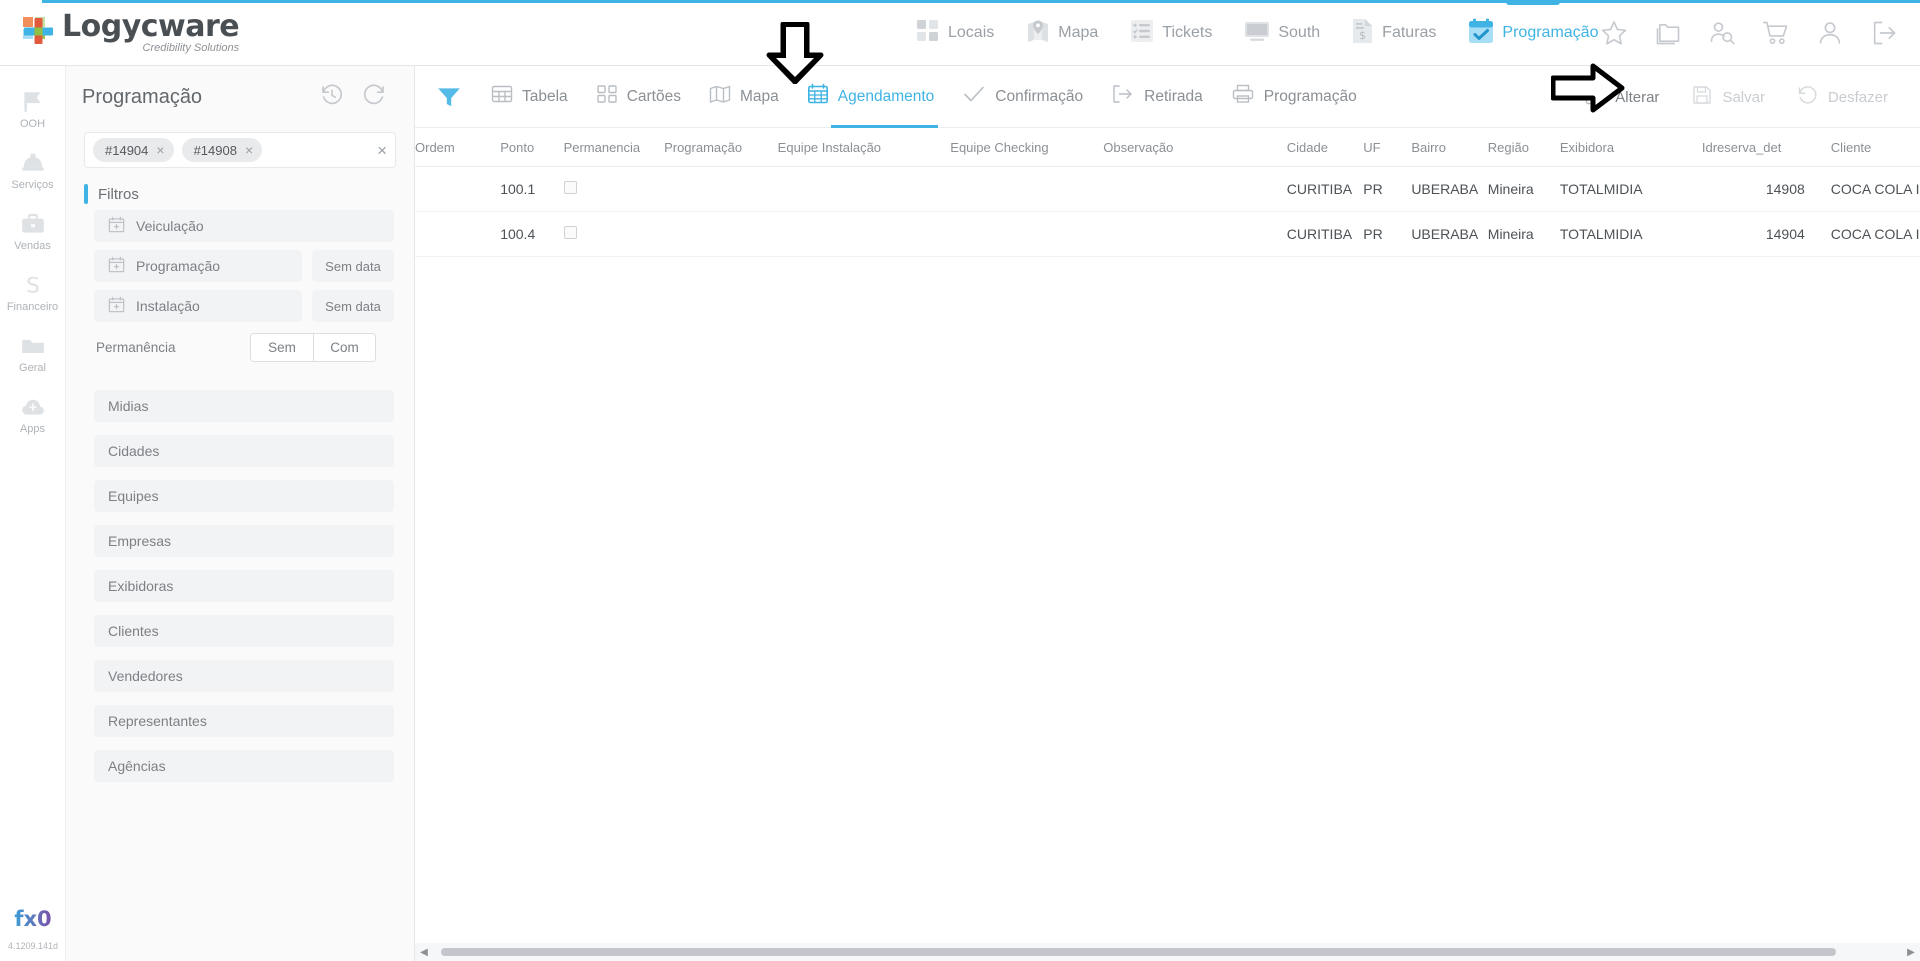  Describe the element at coordinates (614, 147) in the screenshot. I see `col-permanencia: Permanencia` at that location.